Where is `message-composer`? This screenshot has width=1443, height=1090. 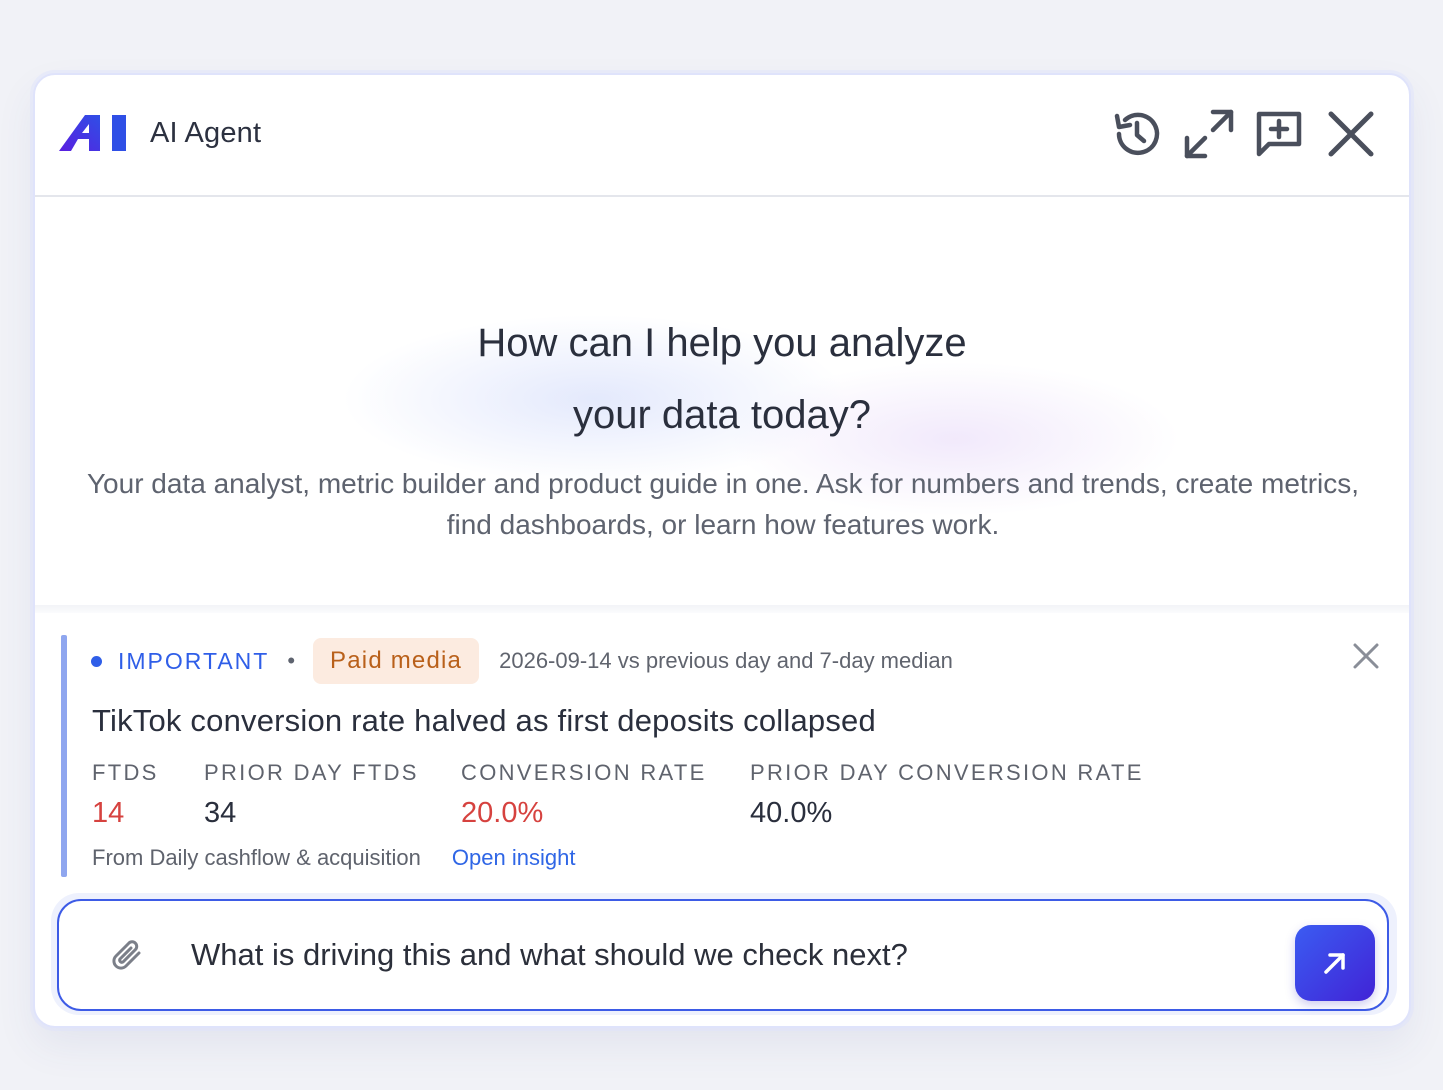 message-composer is located at coordinates (723, 955).